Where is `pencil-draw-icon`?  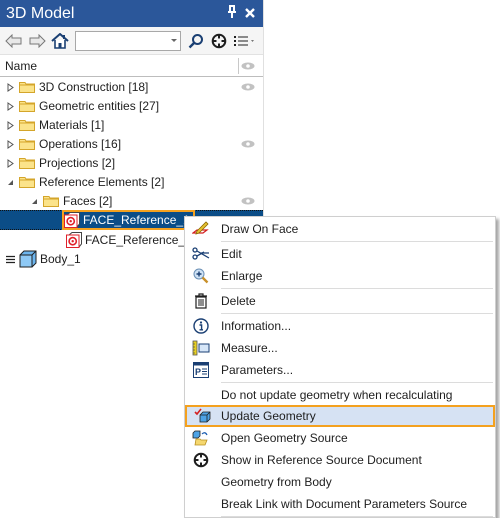
pencil-draw-icon is located at coordinates (201, 229).